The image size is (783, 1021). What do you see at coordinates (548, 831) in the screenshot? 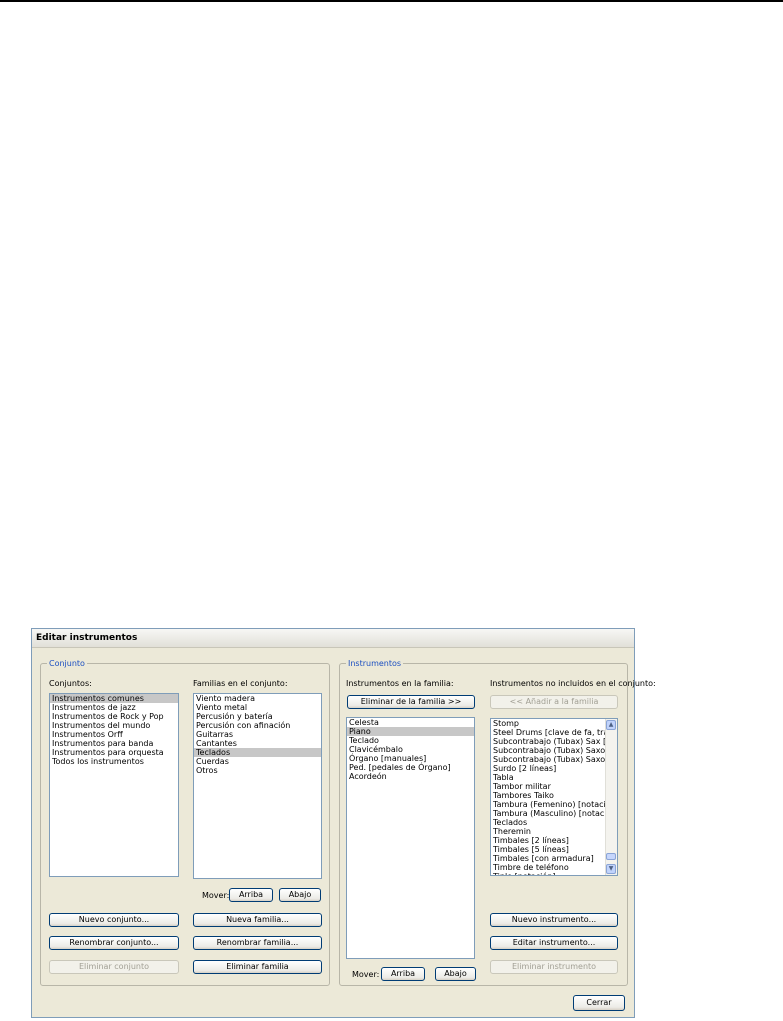
I see `available-instrument-item: Theremin` at bounding box center [548, 831].